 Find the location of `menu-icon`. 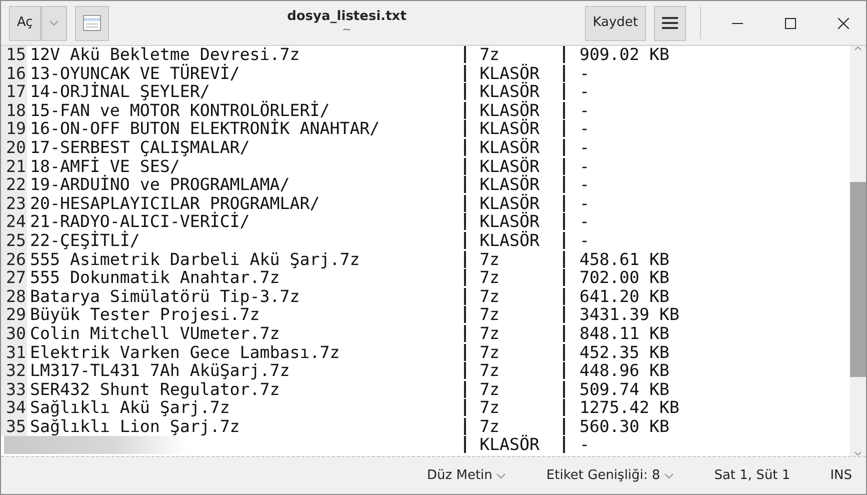

menu-icon is located at coordinates (670, 23).